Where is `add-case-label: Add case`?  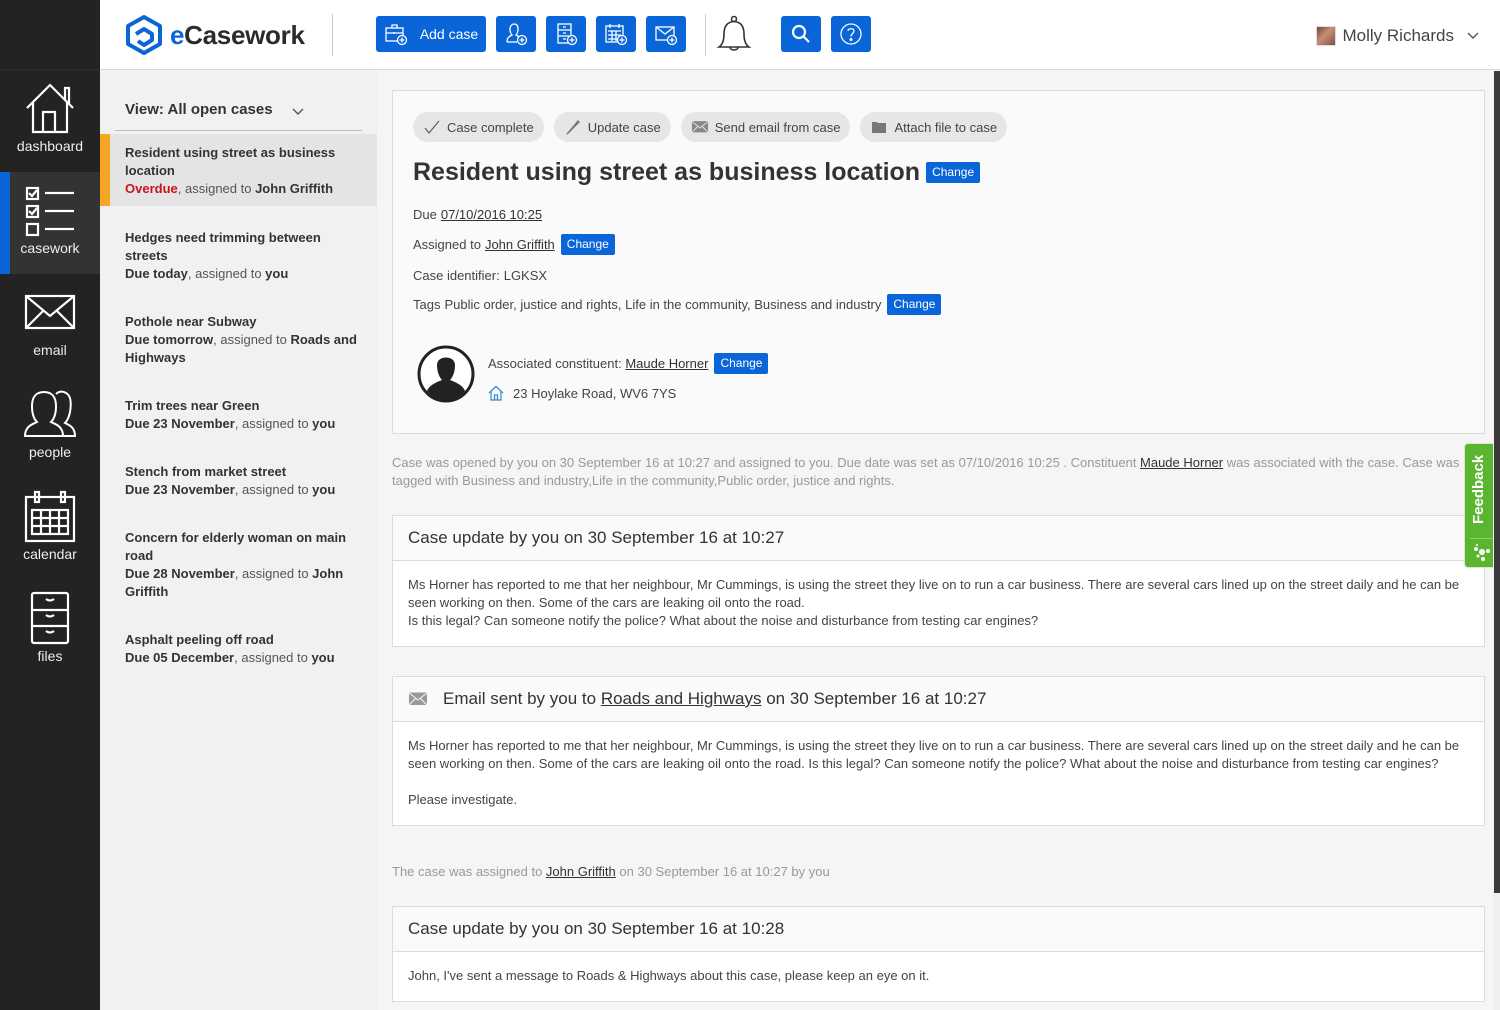 add-case-label: Add case is located at coordinates (449, 34).